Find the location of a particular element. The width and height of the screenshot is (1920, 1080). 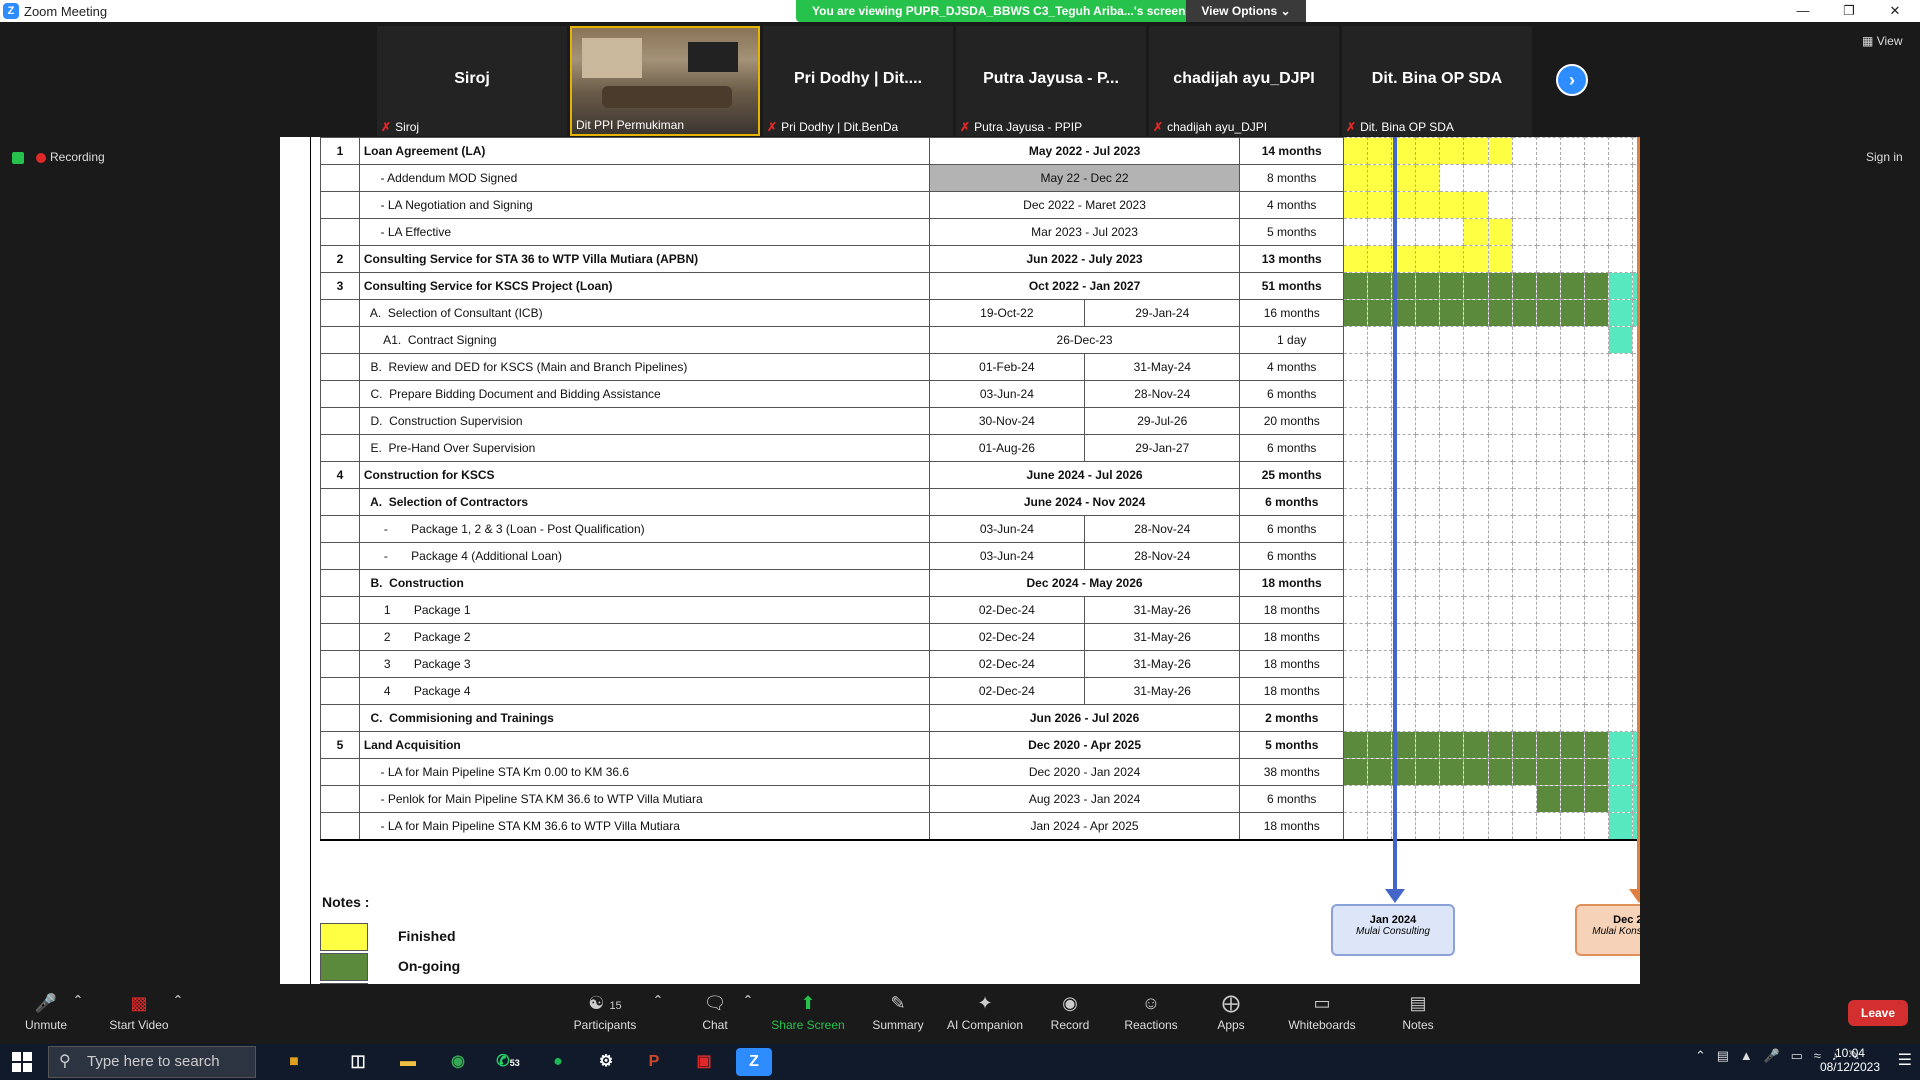

tray-app-icon: ▤ is located at coordinates (1723, 1055).